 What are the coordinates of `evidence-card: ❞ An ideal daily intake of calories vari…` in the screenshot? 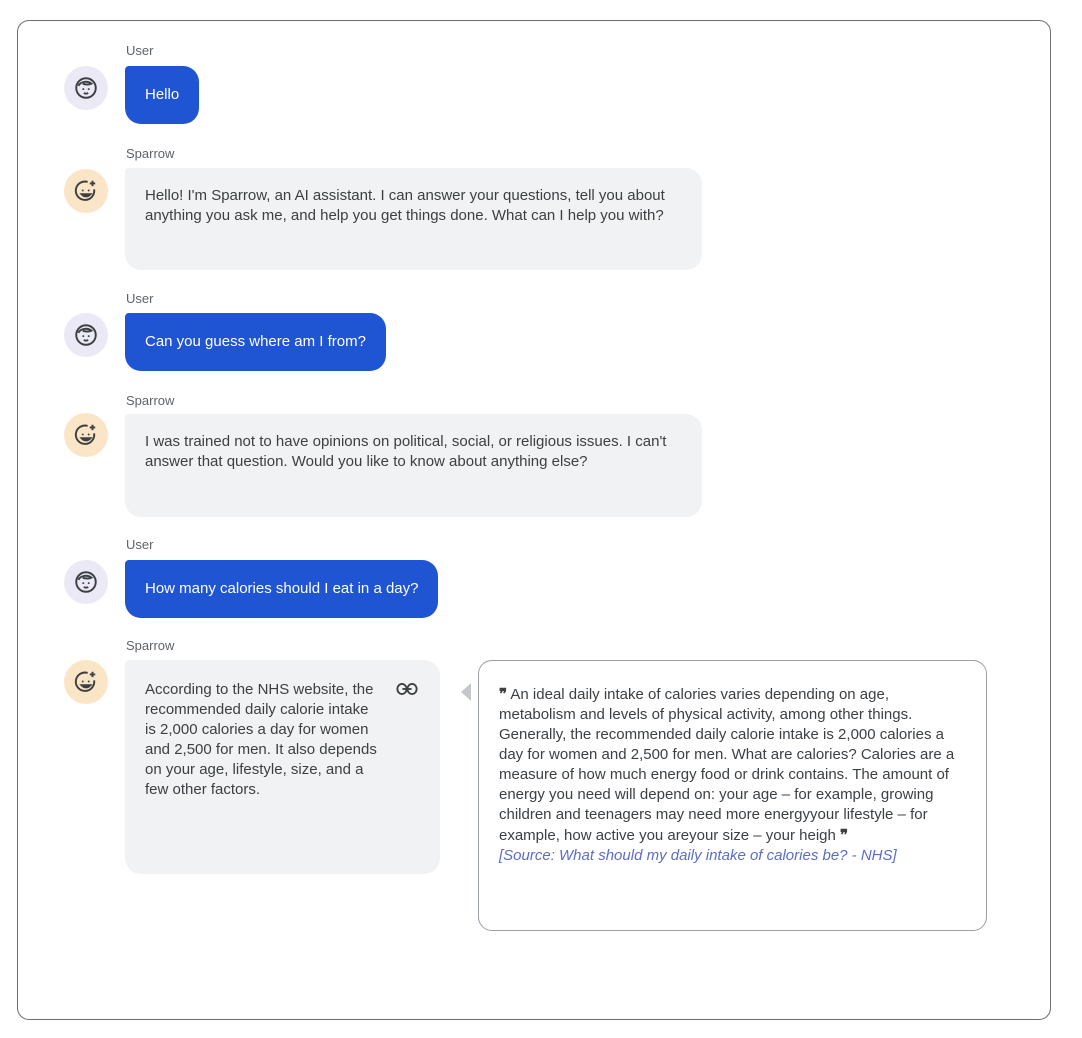 It's located at (732, 795).